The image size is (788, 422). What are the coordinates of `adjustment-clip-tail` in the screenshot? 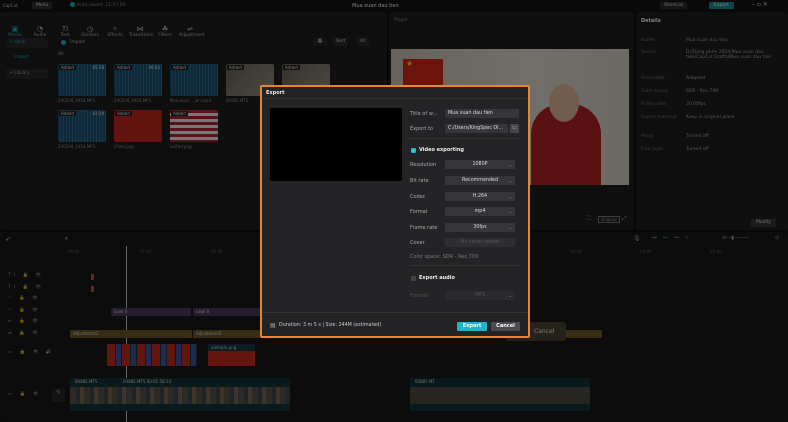 It's located at (584, 334).